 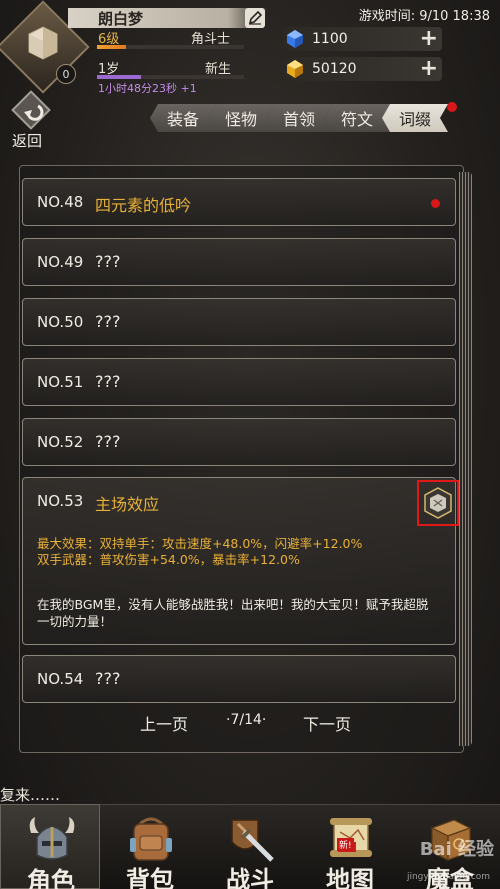 I want to click on helmet-icon, so click(x=52, y=838).